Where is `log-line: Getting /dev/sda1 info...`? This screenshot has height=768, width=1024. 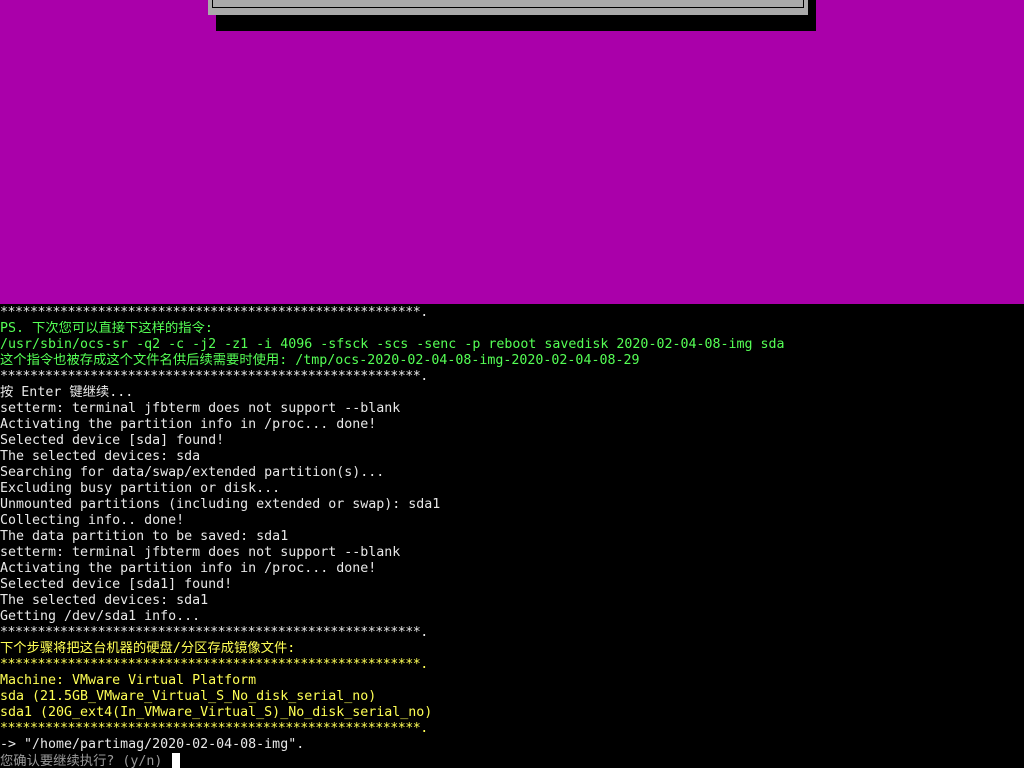 log-line: Getting /dev/sda1 info... is located at coordinates (100, 616).